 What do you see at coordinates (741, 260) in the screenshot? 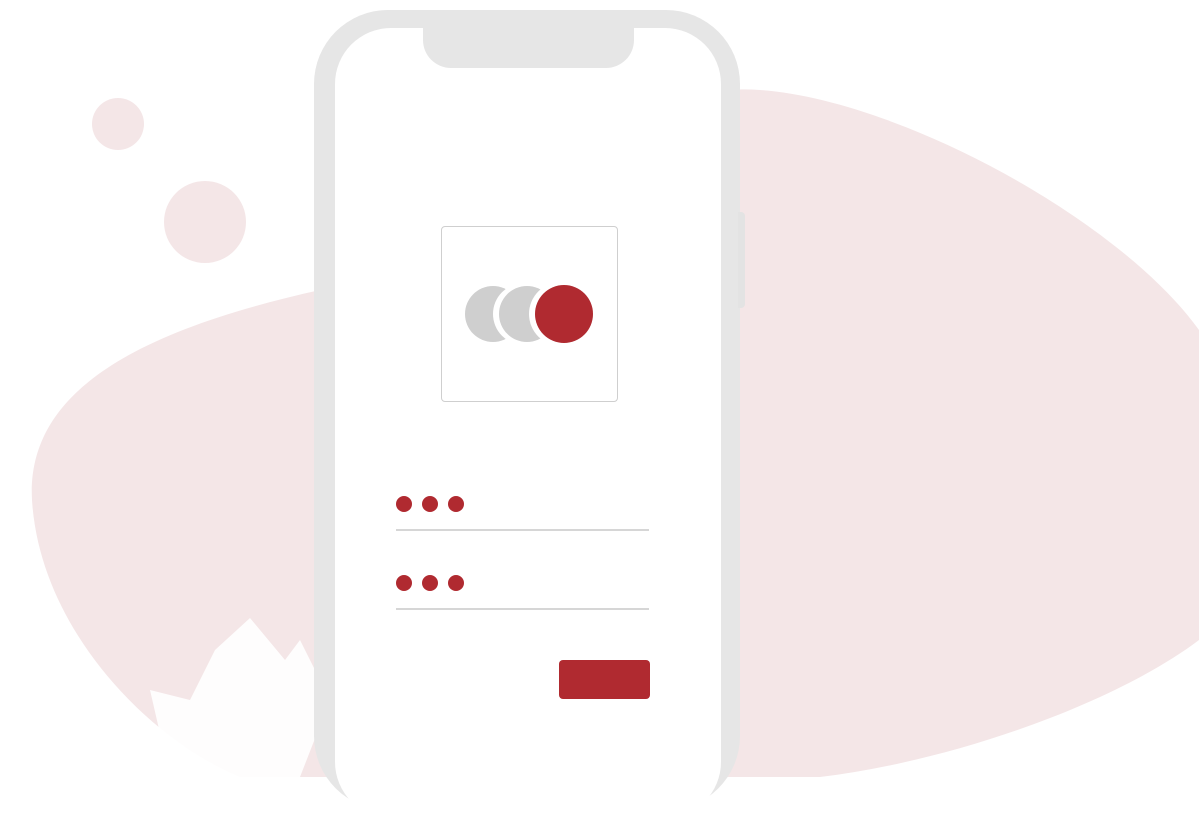
I see `phone-side-button` at bounding box center [741, 260].